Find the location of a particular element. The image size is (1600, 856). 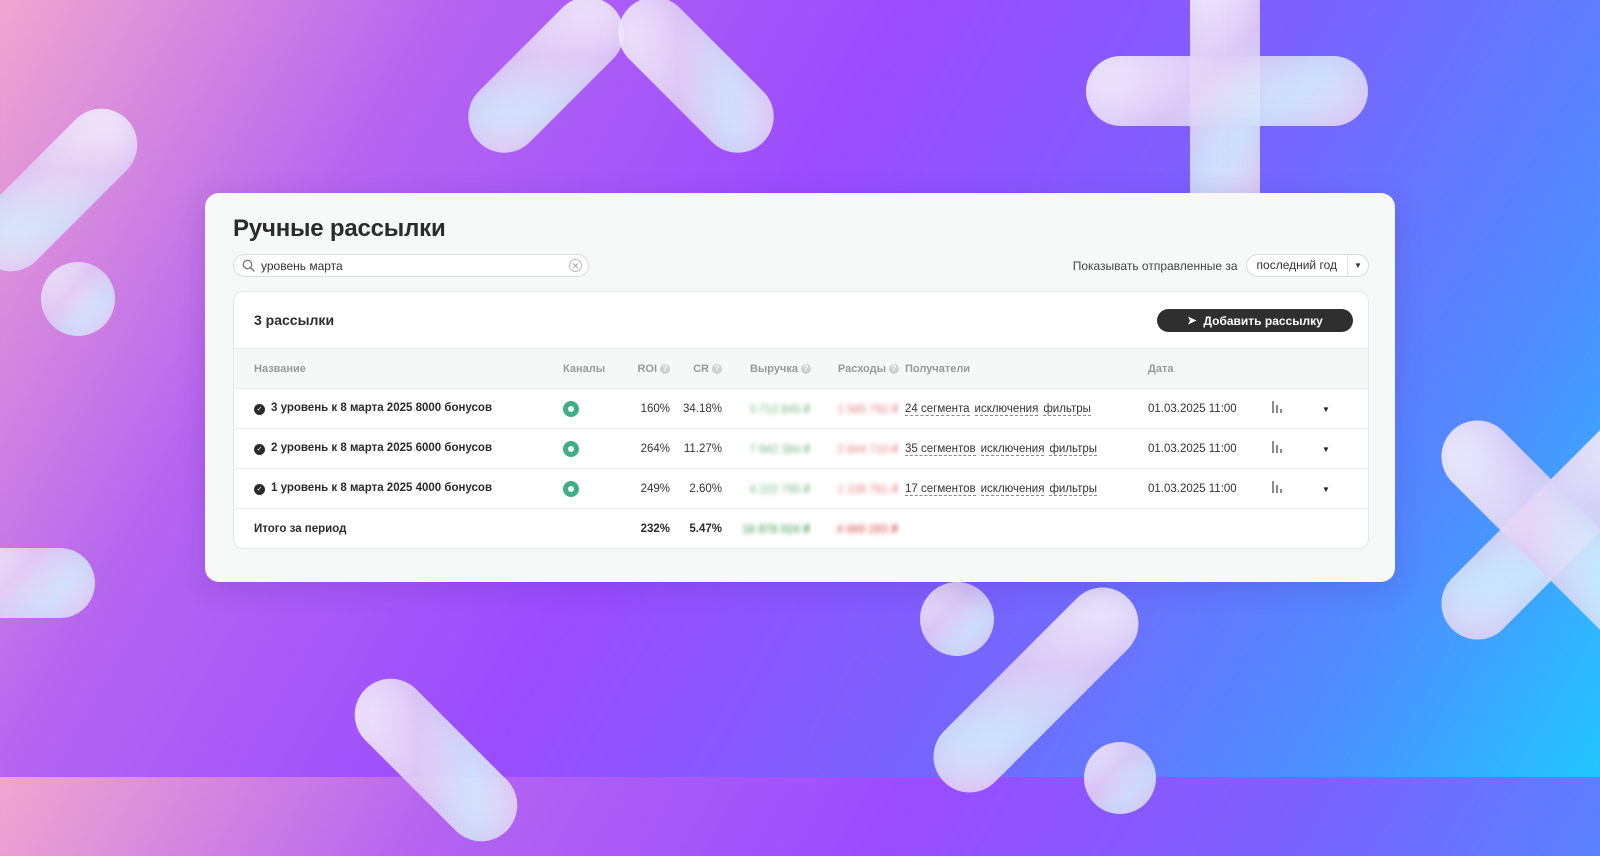

column-header-cr: CR? is located at coordinates (696, 369).